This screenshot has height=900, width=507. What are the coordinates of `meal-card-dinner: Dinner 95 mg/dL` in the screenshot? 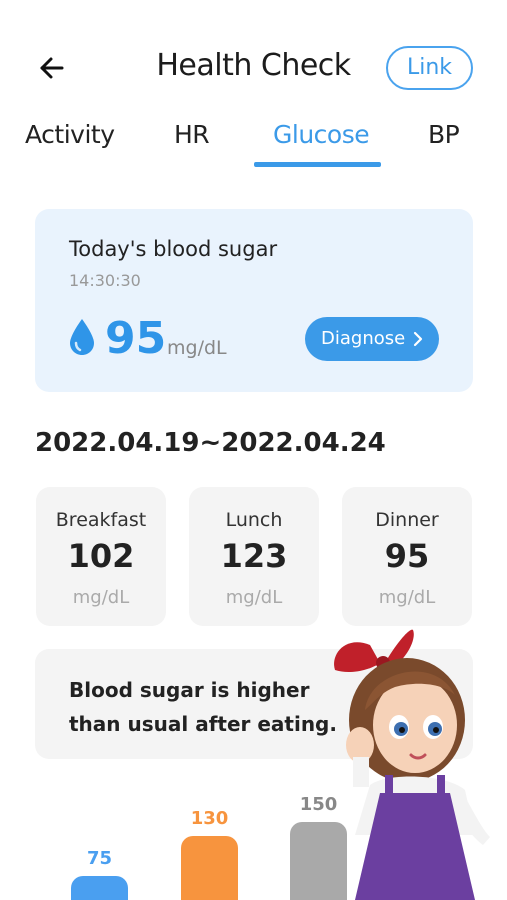 It's located at (407, 556).